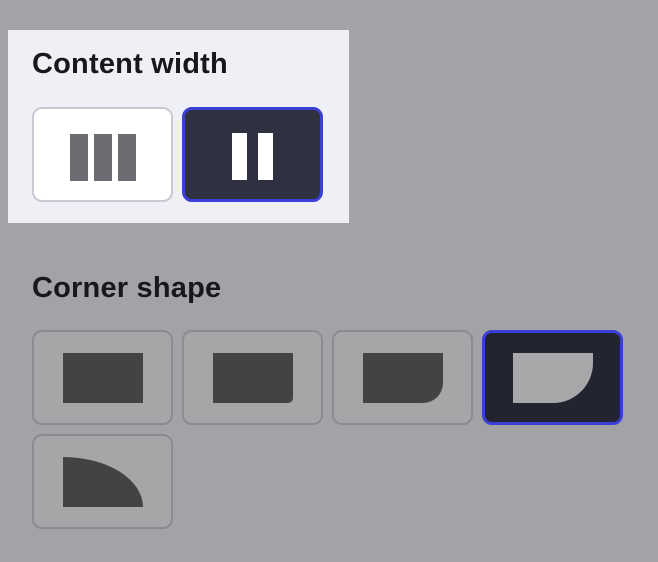  I want to click on corner-shape-full-rounded-option, so click(102, 481).